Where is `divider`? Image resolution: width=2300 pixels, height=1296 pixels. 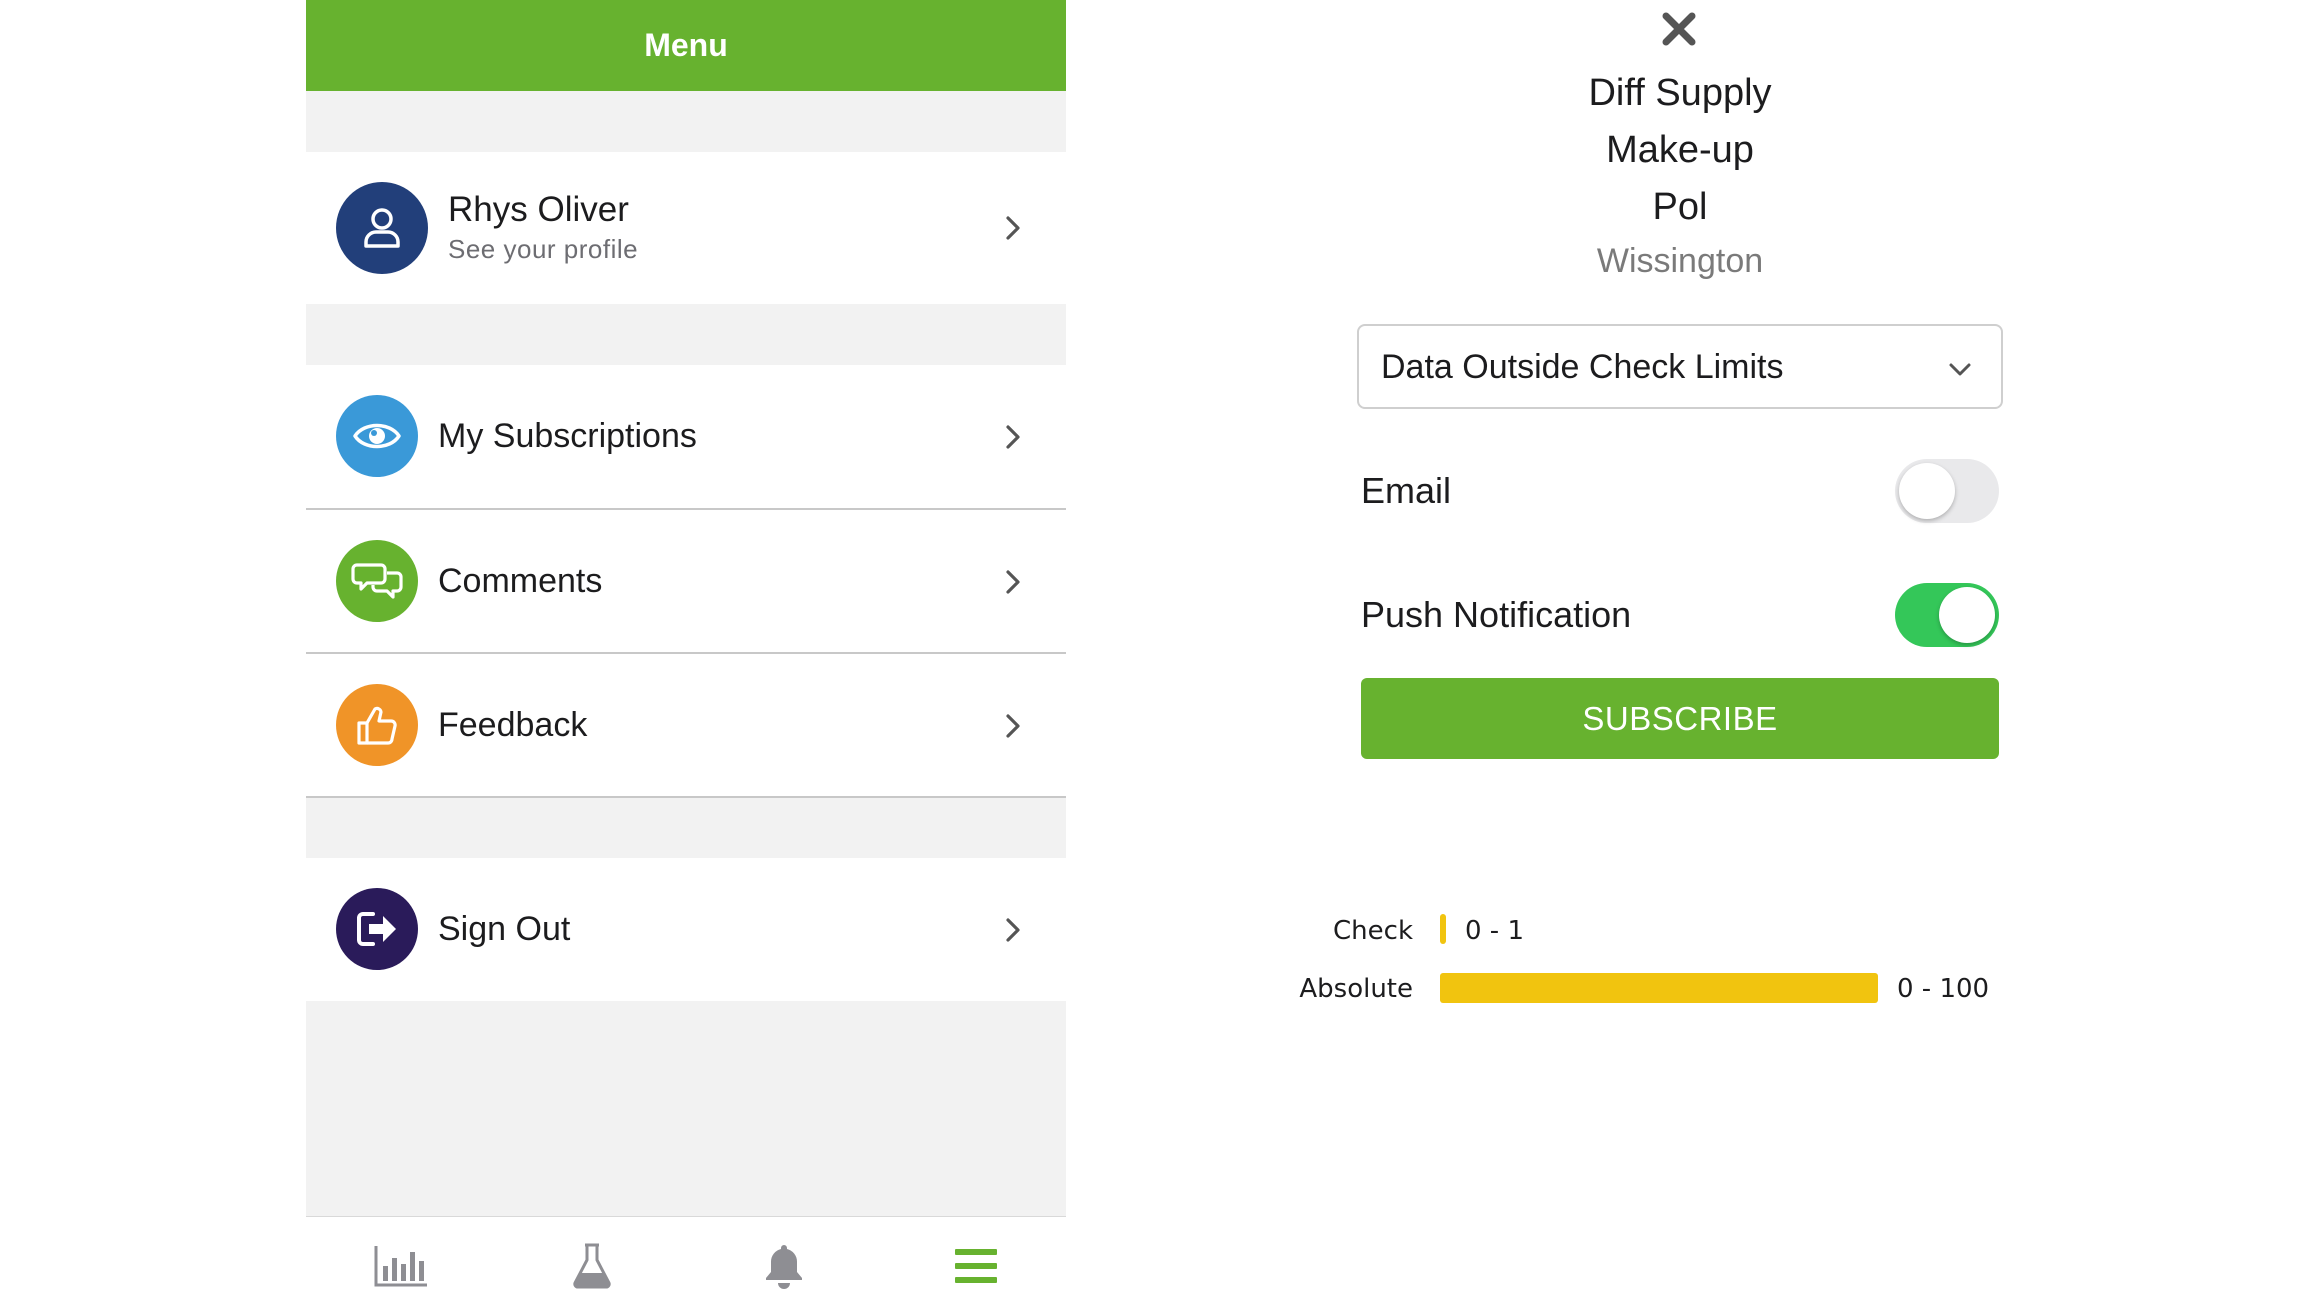 divider is located at coordinates (686, 797).